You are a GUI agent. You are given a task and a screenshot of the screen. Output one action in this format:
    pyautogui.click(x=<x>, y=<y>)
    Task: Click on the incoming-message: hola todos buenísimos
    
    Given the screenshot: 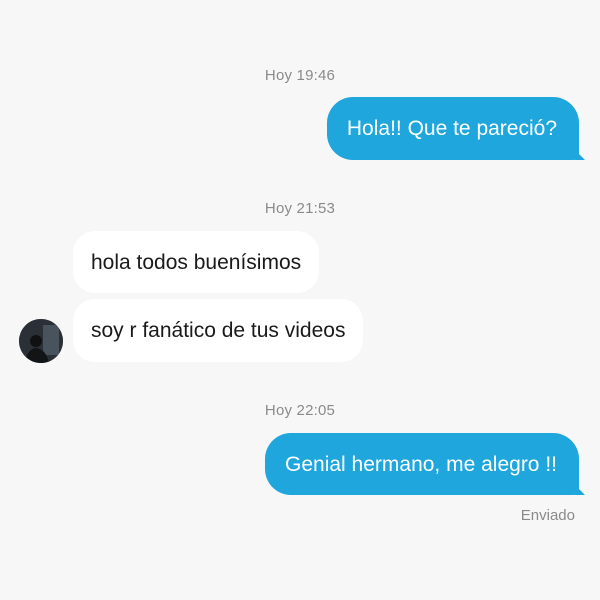 What is the action you would take?
    pyautogui.click(x=196, y=262)
    